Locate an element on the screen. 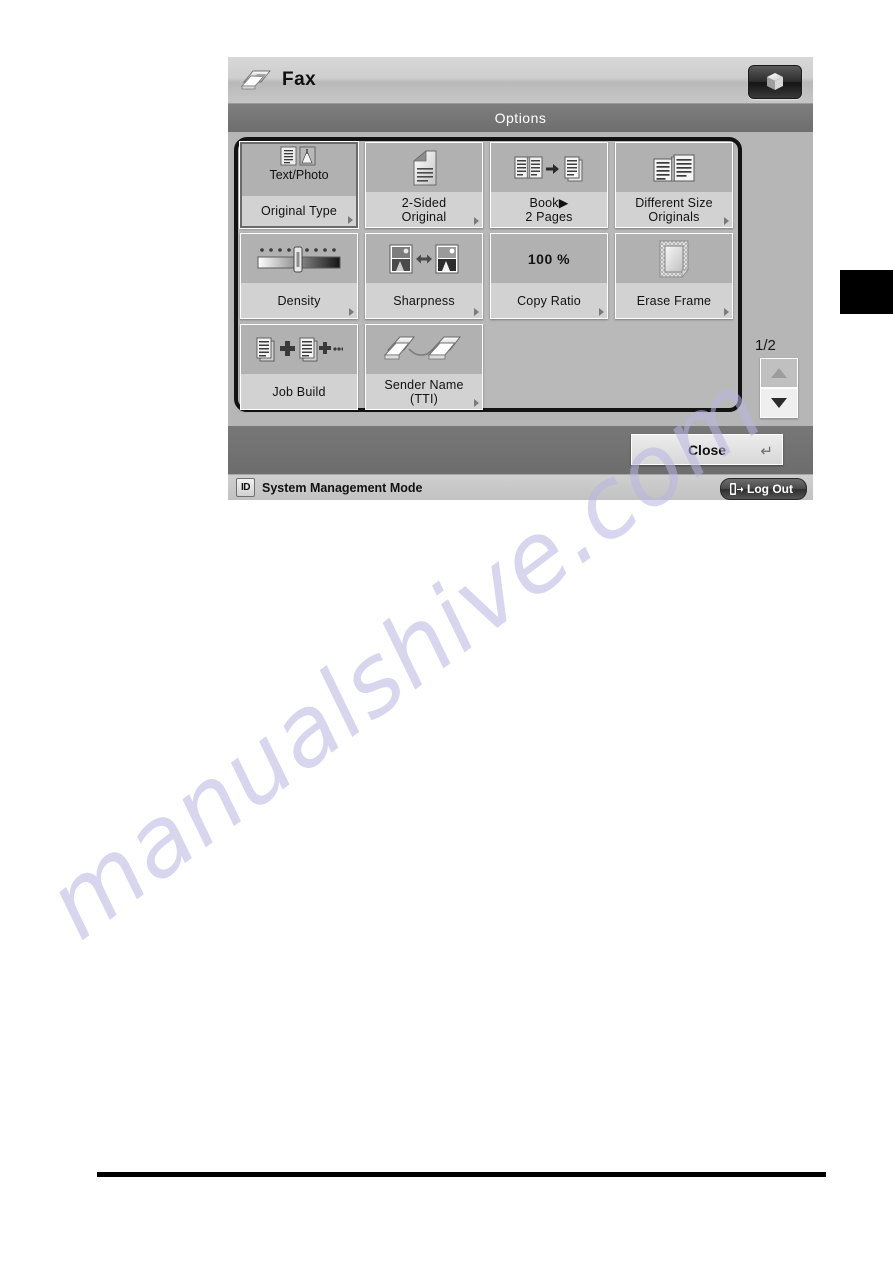 The height and width of the screenshot is (1263, 893). fax-machine-icon is located at coordinates (257, 80).